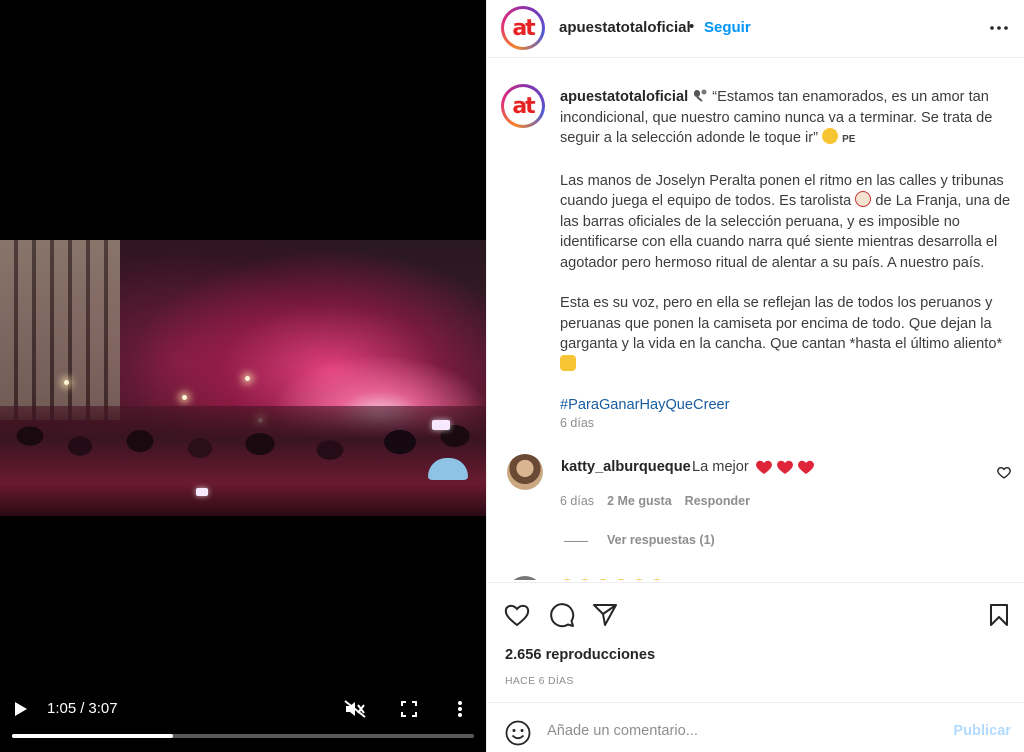  I want to click on video-building, so click(60, 330).